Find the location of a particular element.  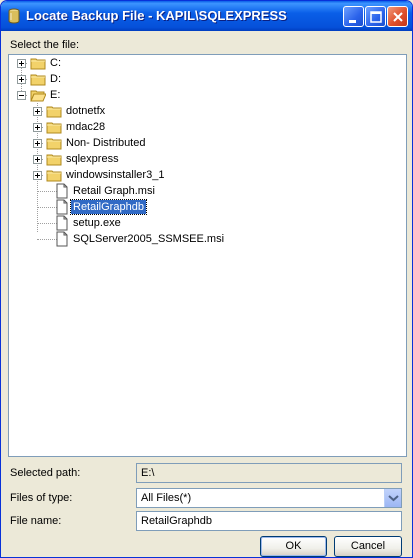

select-file-label: Select the file: is located at coordinates (45, 45).